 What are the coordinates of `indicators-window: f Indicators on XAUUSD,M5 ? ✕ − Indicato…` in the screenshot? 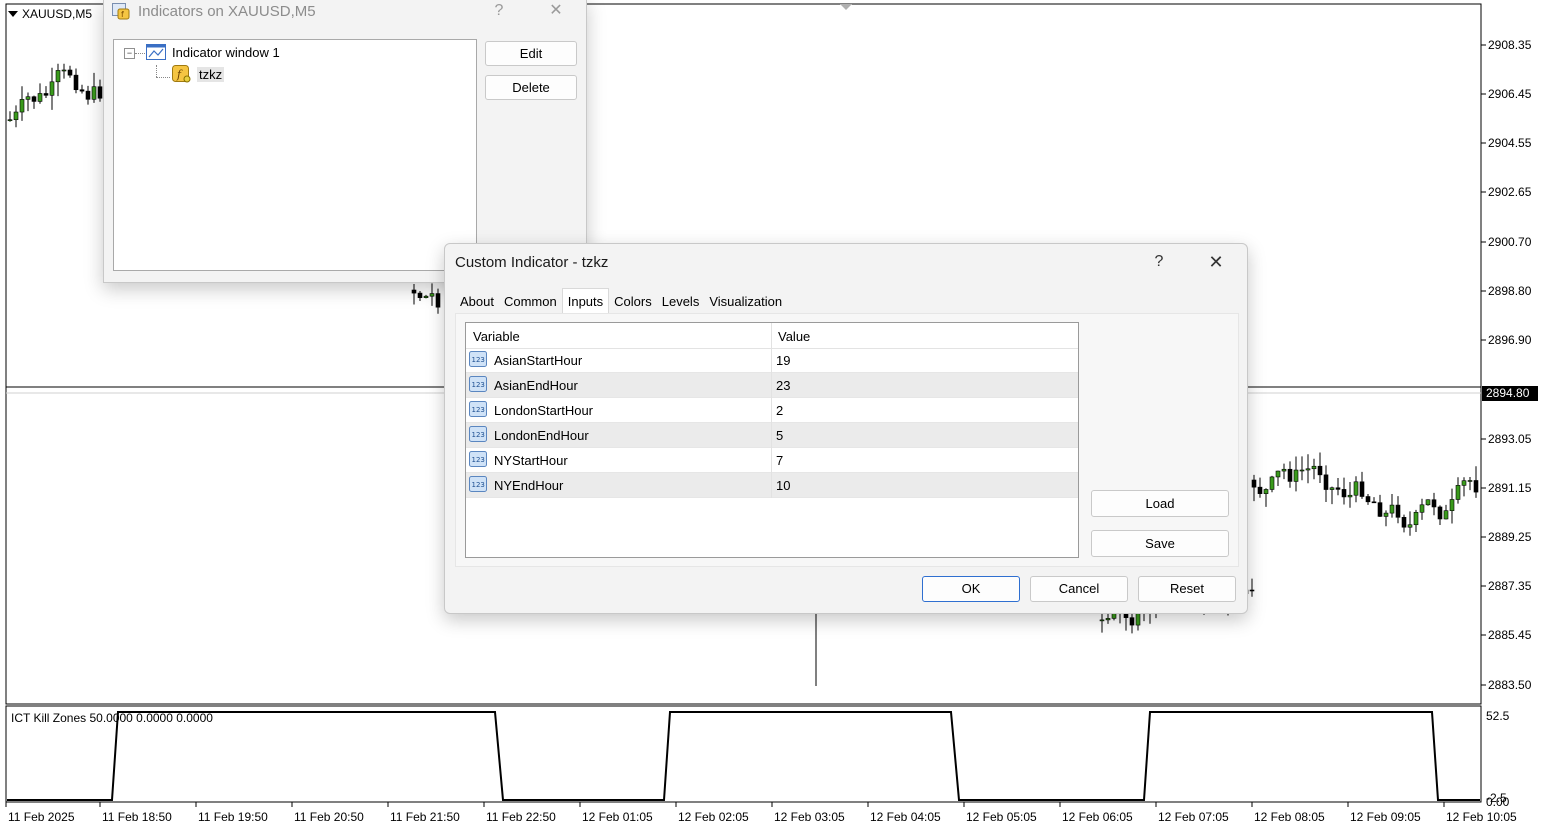 It's located at (345, 141).